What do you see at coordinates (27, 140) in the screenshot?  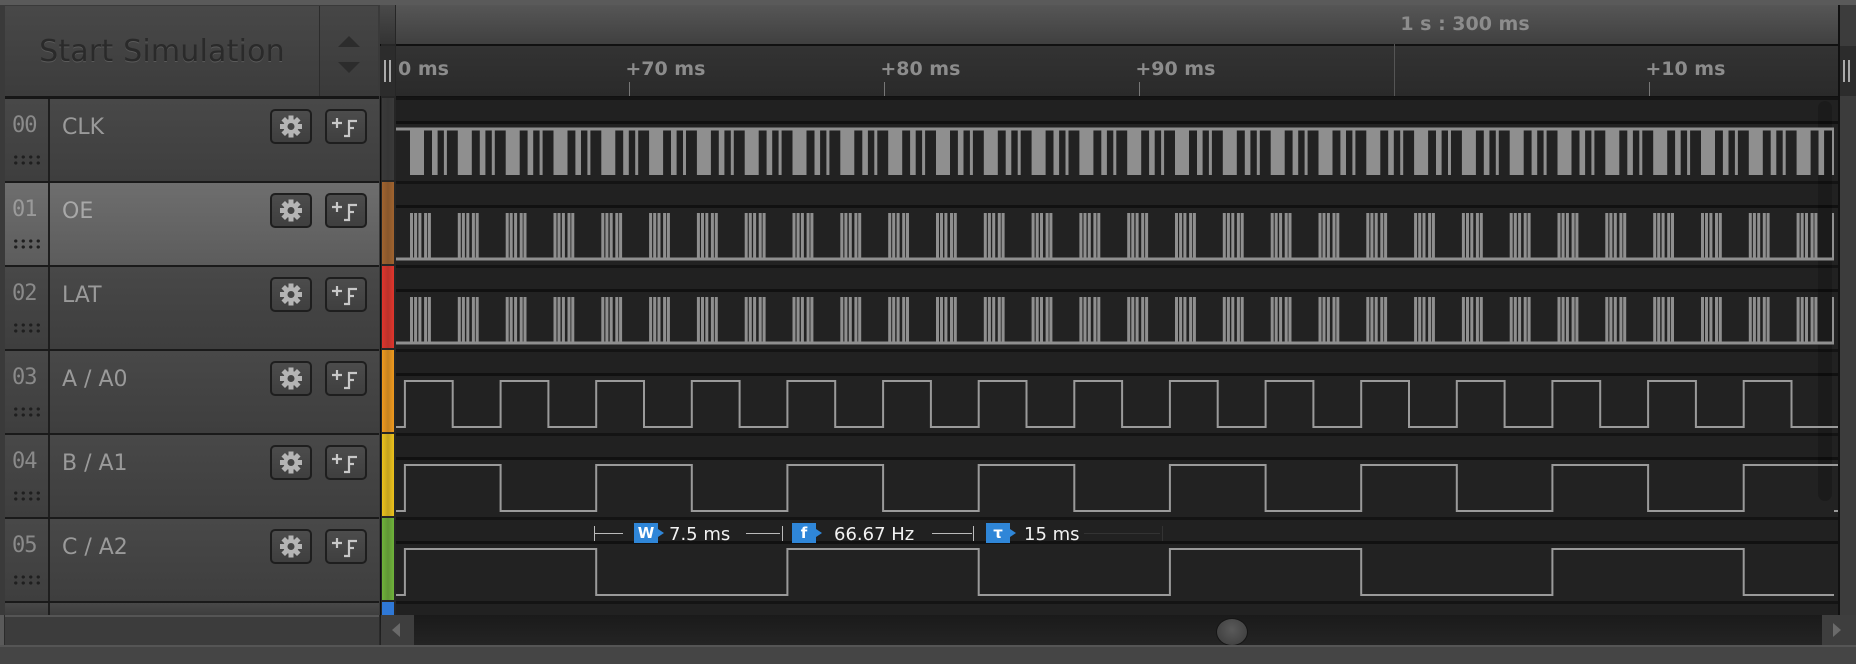 I see `channel-number-cell: 00` at bounding box center [27, 140].